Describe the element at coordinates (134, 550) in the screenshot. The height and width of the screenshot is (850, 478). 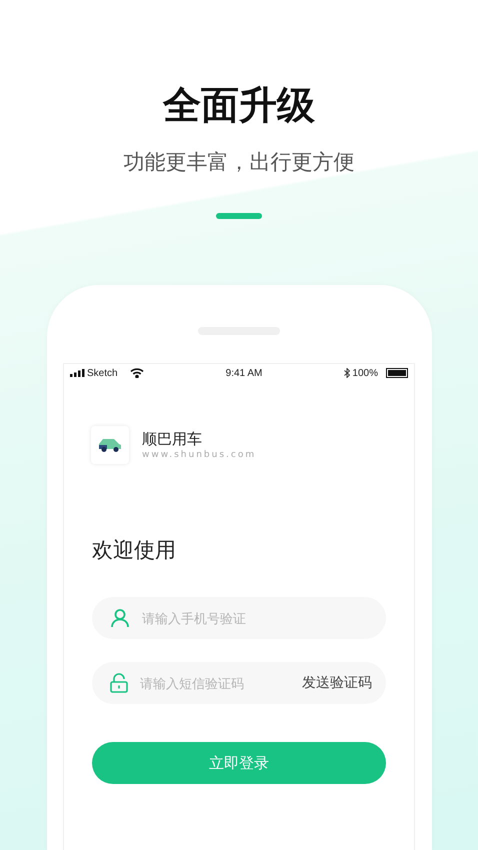
I see `welcome-title: 欢迎使用` at that location.